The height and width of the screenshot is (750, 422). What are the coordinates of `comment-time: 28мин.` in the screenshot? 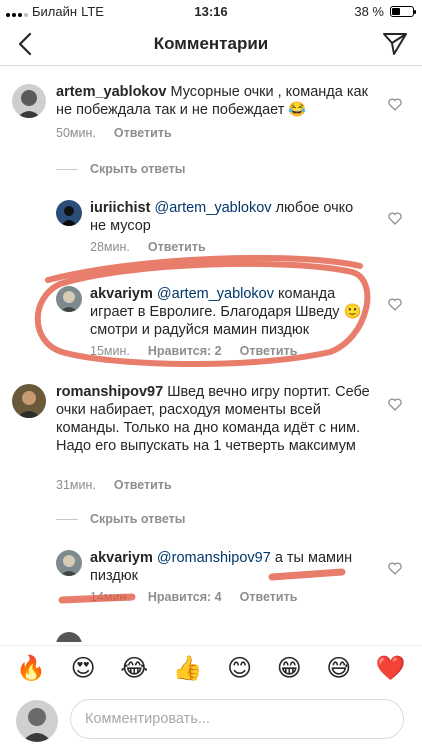 It's located at (110, 247).